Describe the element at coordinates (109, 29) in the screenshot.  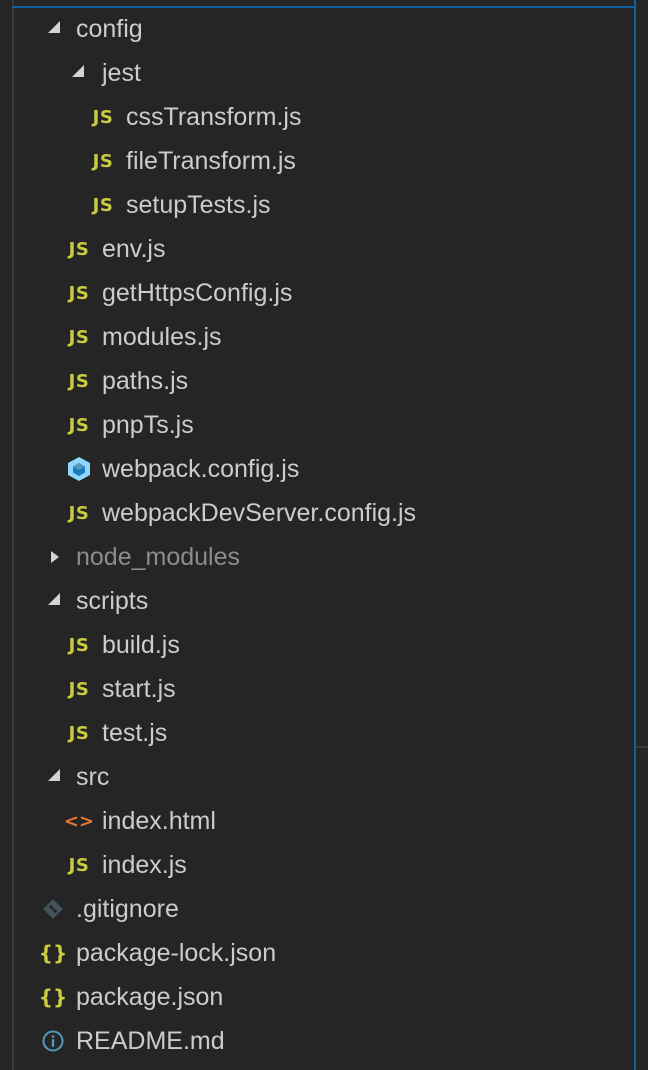
I see `folder-label: config` at that location.